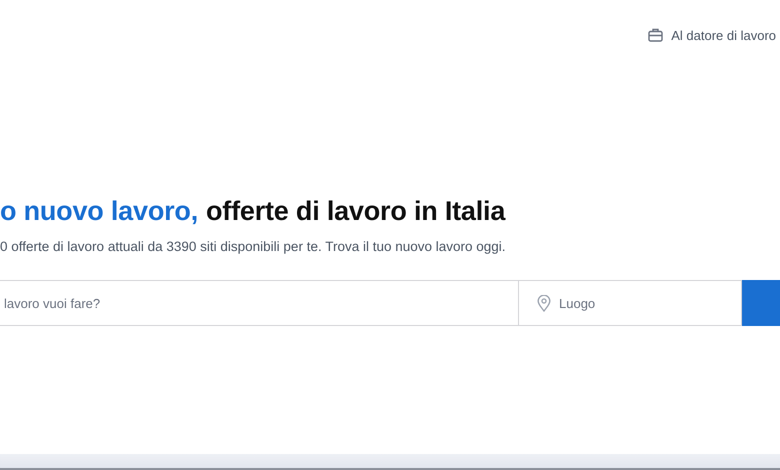  What do you see at coordinates (356, 211) in the screenshot?
I see `headline-text: offerte di lavoro in Italia` at bounding box center [356, 211].